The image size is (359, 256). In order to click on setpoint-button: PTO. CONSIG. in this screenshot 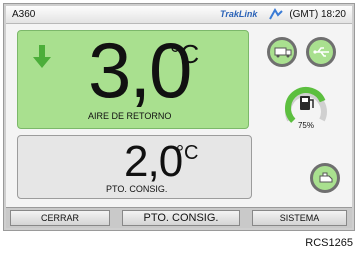, I will do `click(181, 218)`.